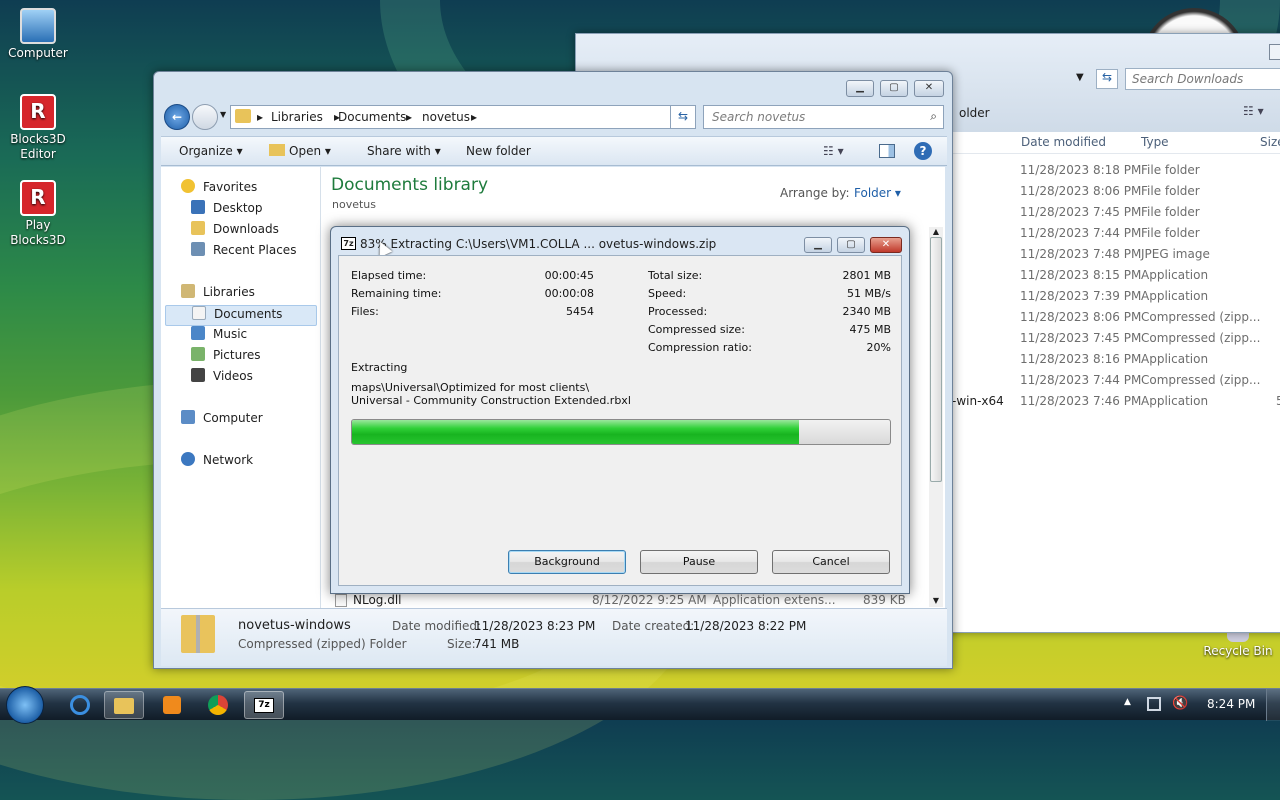 This screenshot has width=1280, height=800. Describe the element at coordinates (198, 333) in the screenshot. I see `music-icon` at that location.